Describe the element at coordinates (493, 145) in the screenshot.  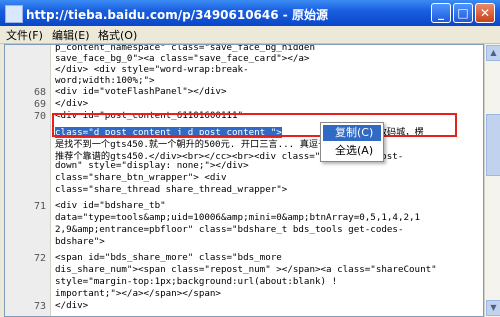
I see `scroll-thumb` at that location.